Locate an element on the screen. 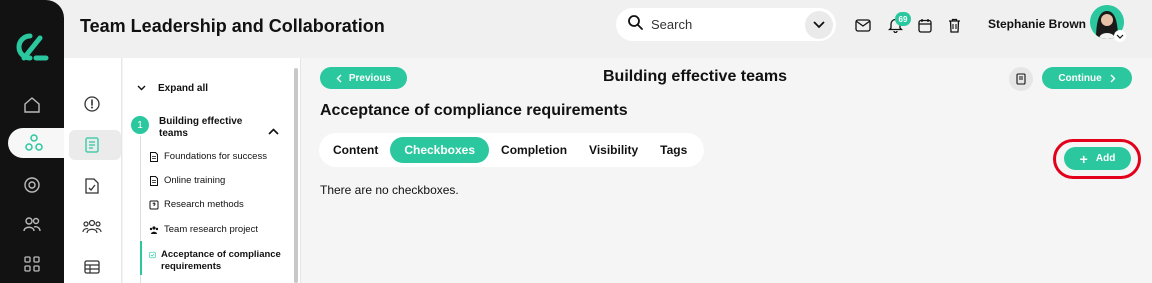 The image size is (1152, 283). course-tools-column is located at coordinates (93, 170).